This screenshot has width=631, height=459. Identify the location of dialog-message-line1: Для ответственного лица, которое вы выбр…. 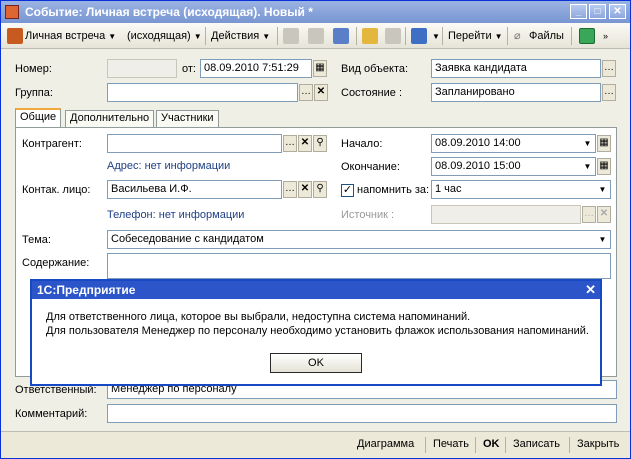
(258, 317).